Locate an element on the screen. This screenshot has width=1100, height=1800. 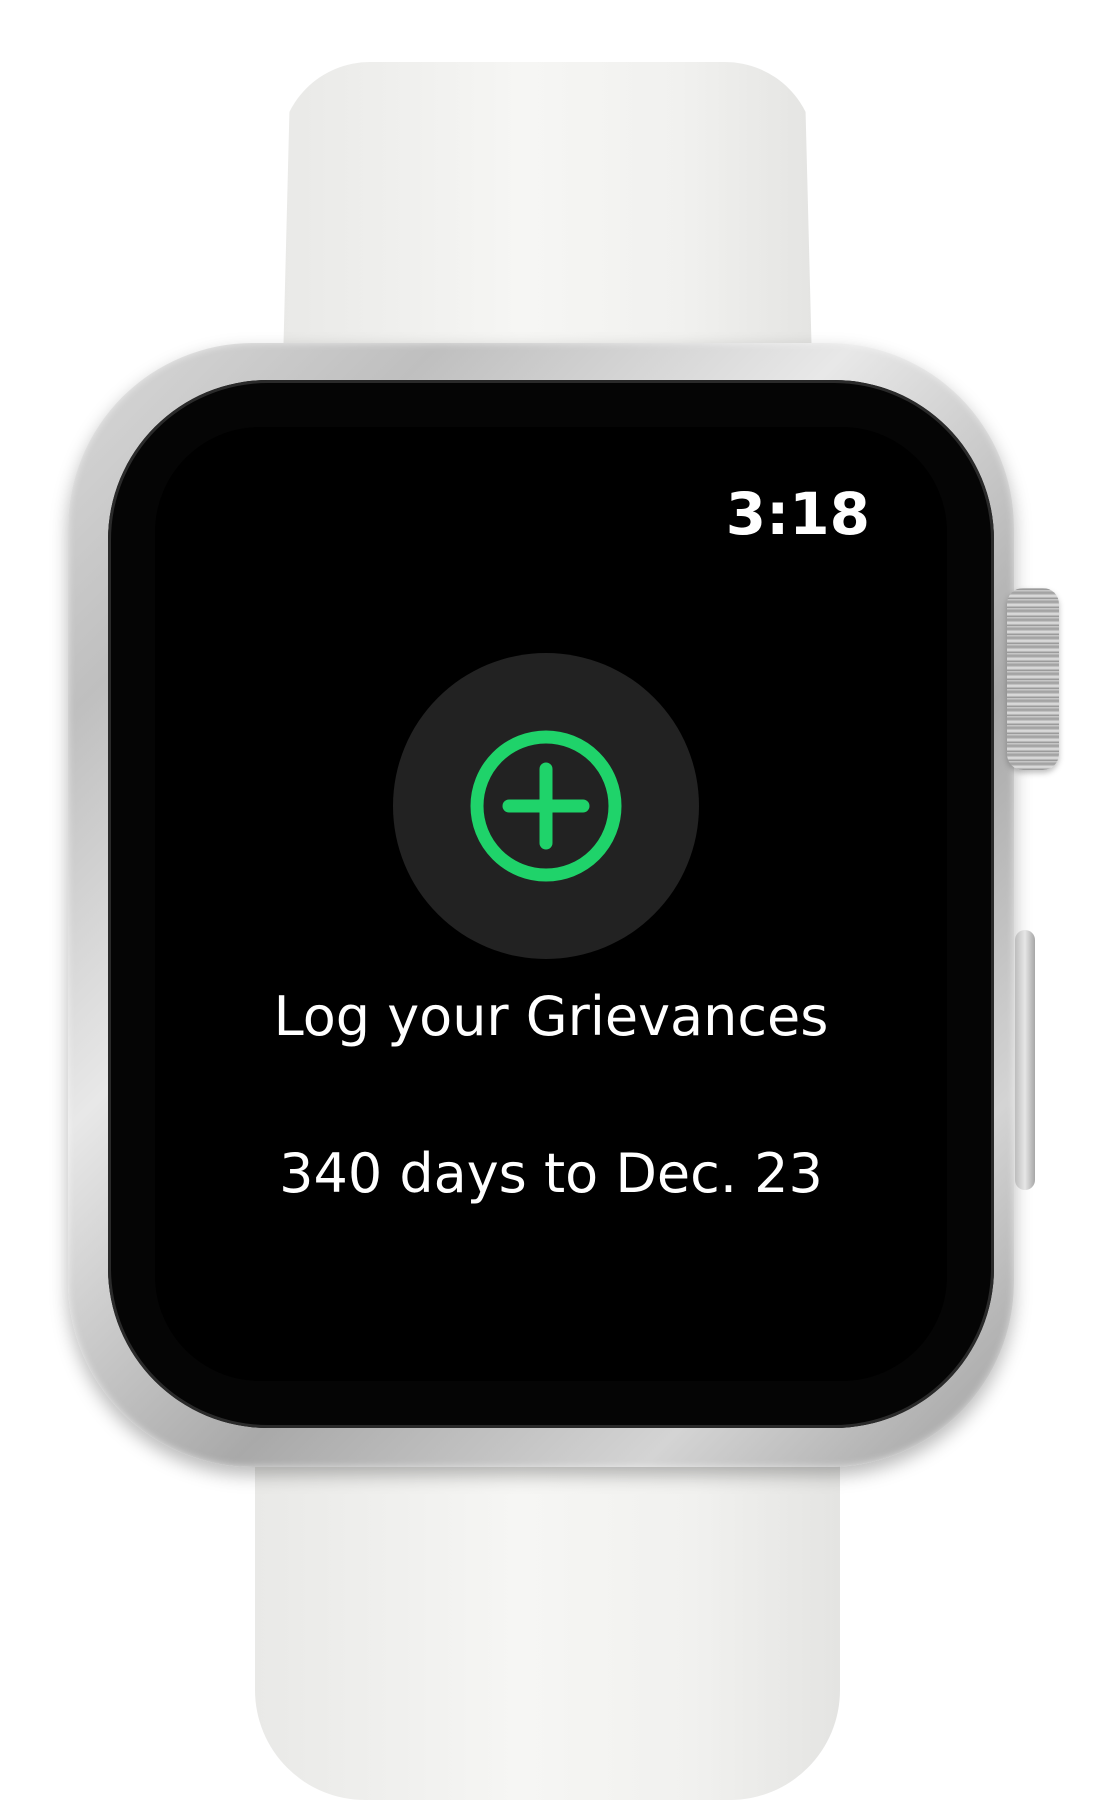
status-bar: 3:18 is located at coordinates (785, 520).